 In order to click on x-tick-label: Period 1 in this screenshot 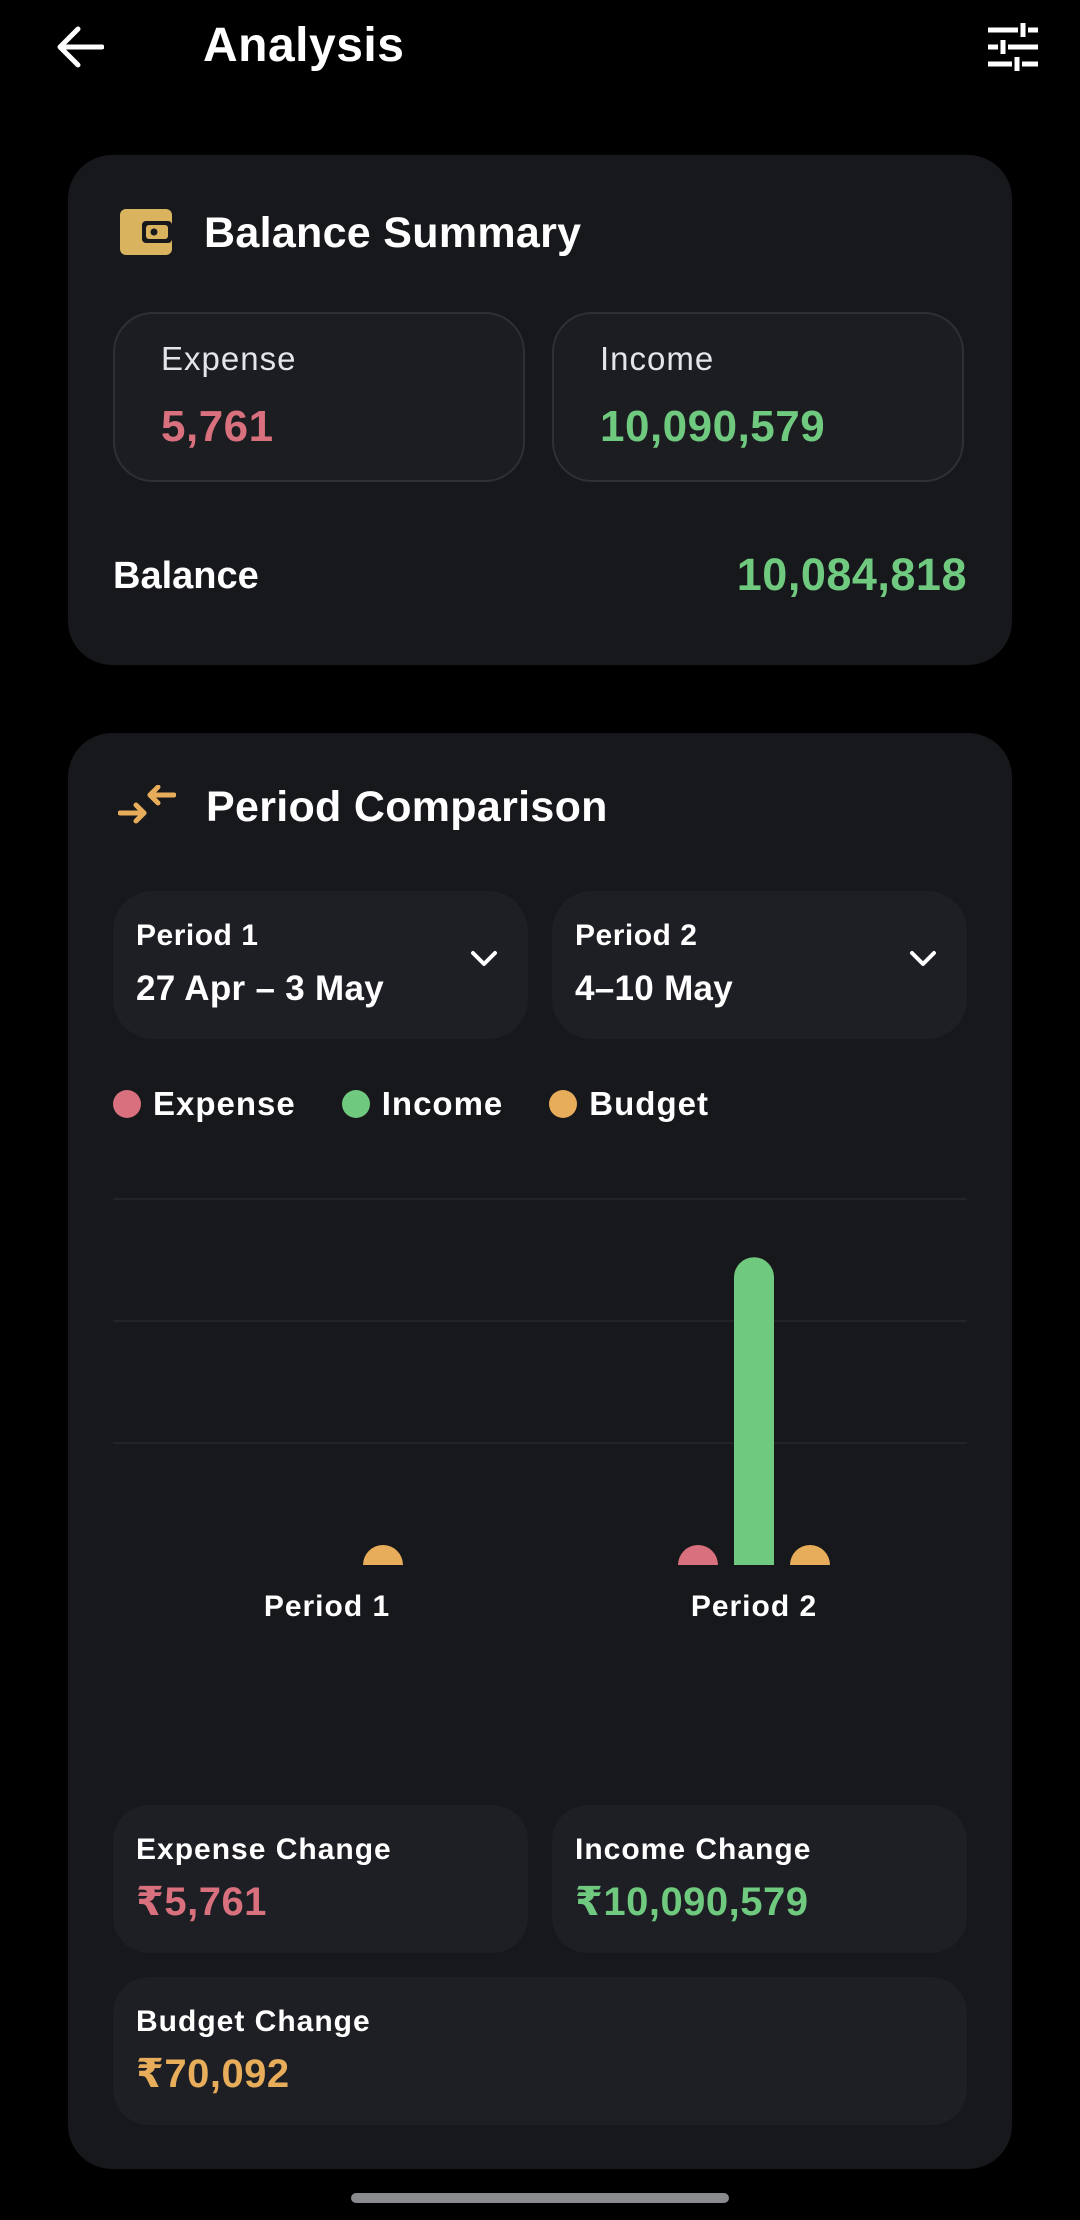, I will do `click(327, 1606)`.